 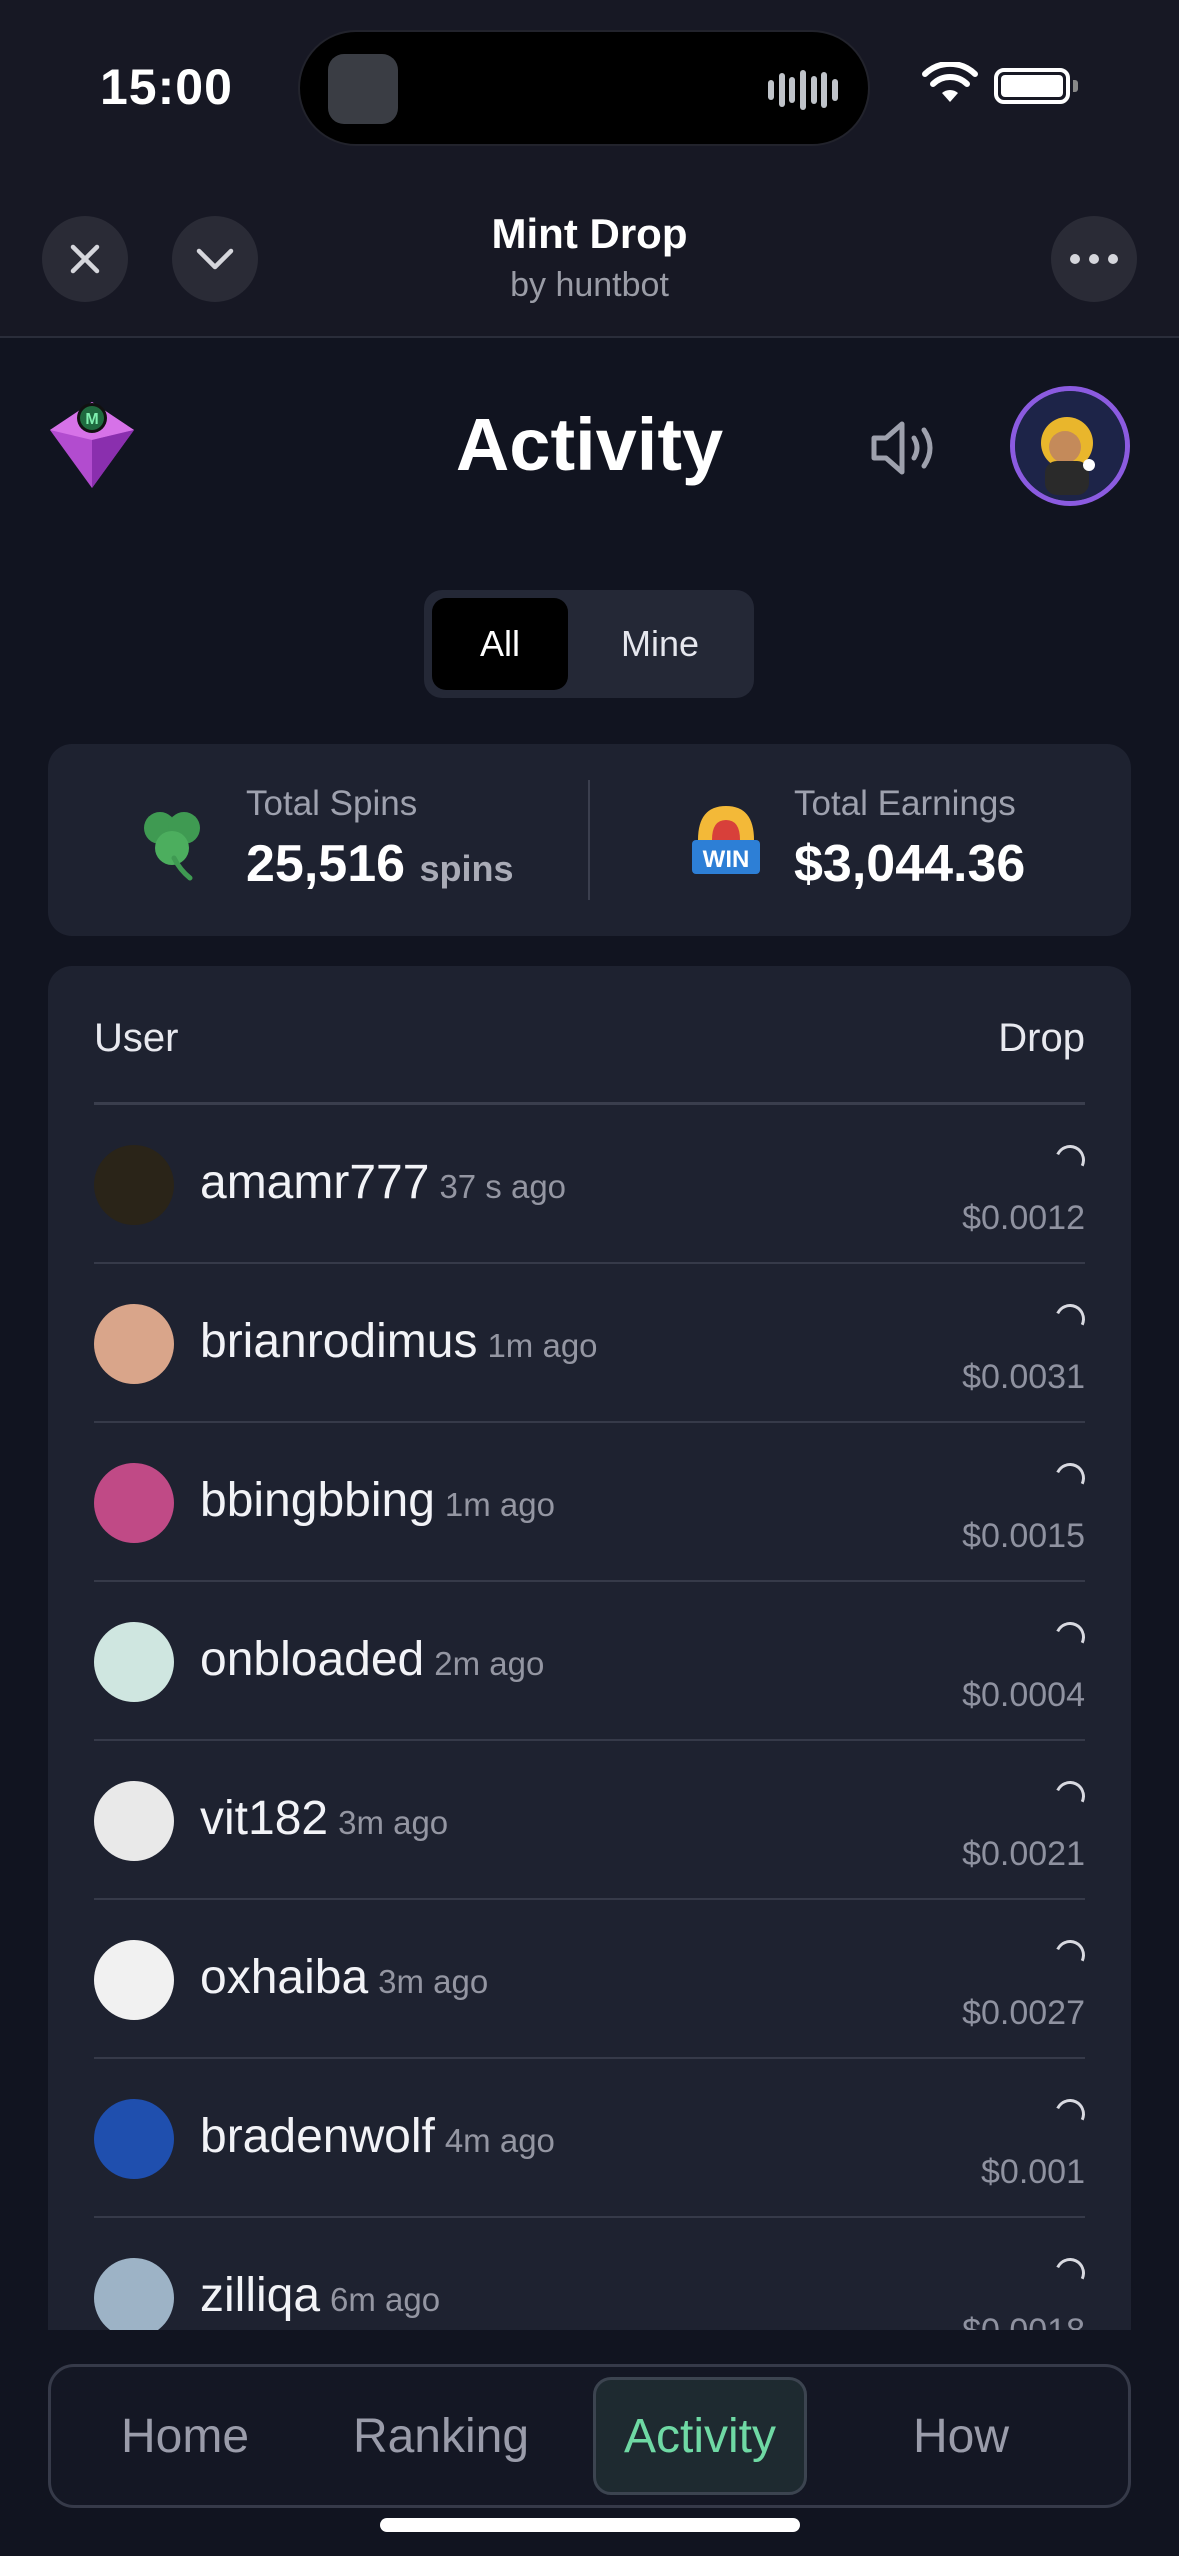 I want to click on clover-icon, so click(x=172, y=846).